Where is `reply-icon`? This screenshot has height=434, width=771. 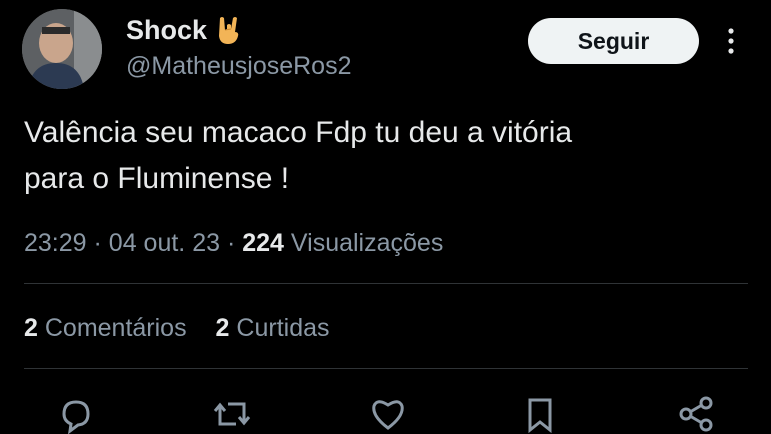 reply-icon is located at coordinates (76, 414).